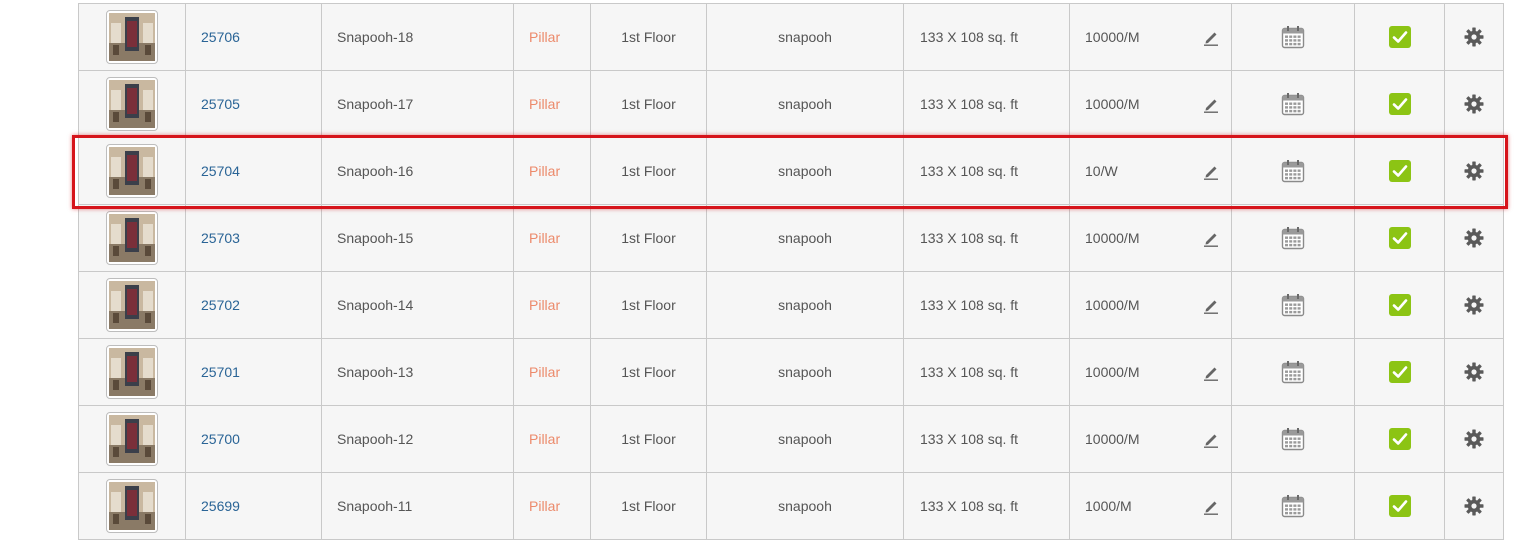  Describe the element at coordinates (220, 37) in the screenshot. I see `listing-id-link: 25706` at that location.